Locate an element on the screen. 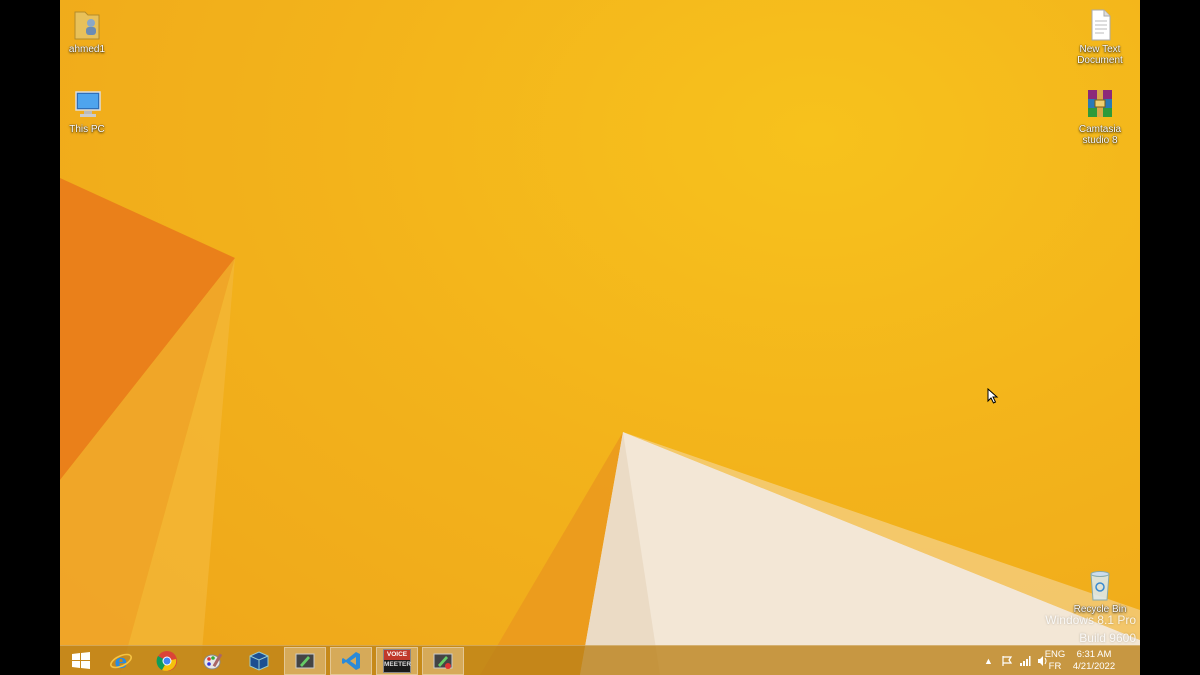  start-button is located at coordinates (81, 661).